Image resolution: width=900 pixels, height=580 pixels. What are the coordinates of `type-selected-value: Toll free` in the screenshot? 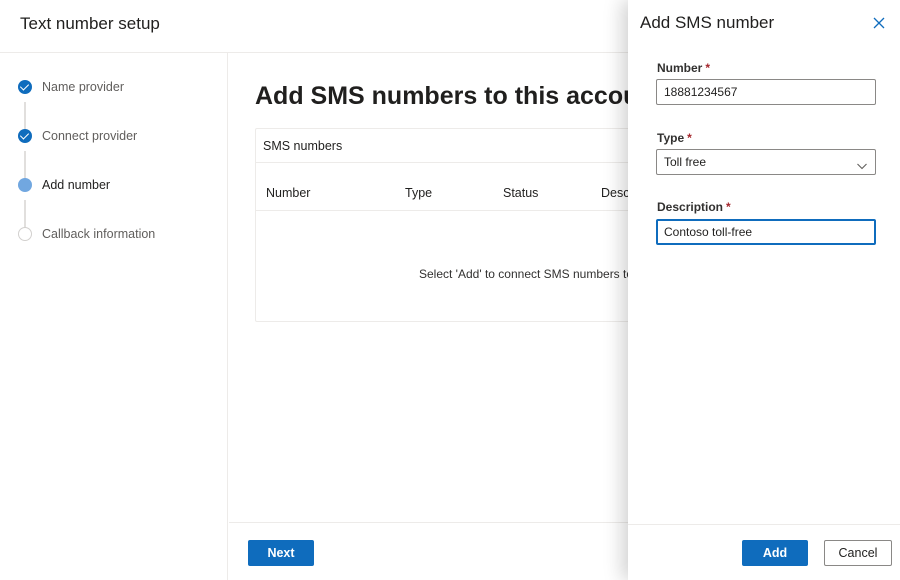 It's located at (685, 162).